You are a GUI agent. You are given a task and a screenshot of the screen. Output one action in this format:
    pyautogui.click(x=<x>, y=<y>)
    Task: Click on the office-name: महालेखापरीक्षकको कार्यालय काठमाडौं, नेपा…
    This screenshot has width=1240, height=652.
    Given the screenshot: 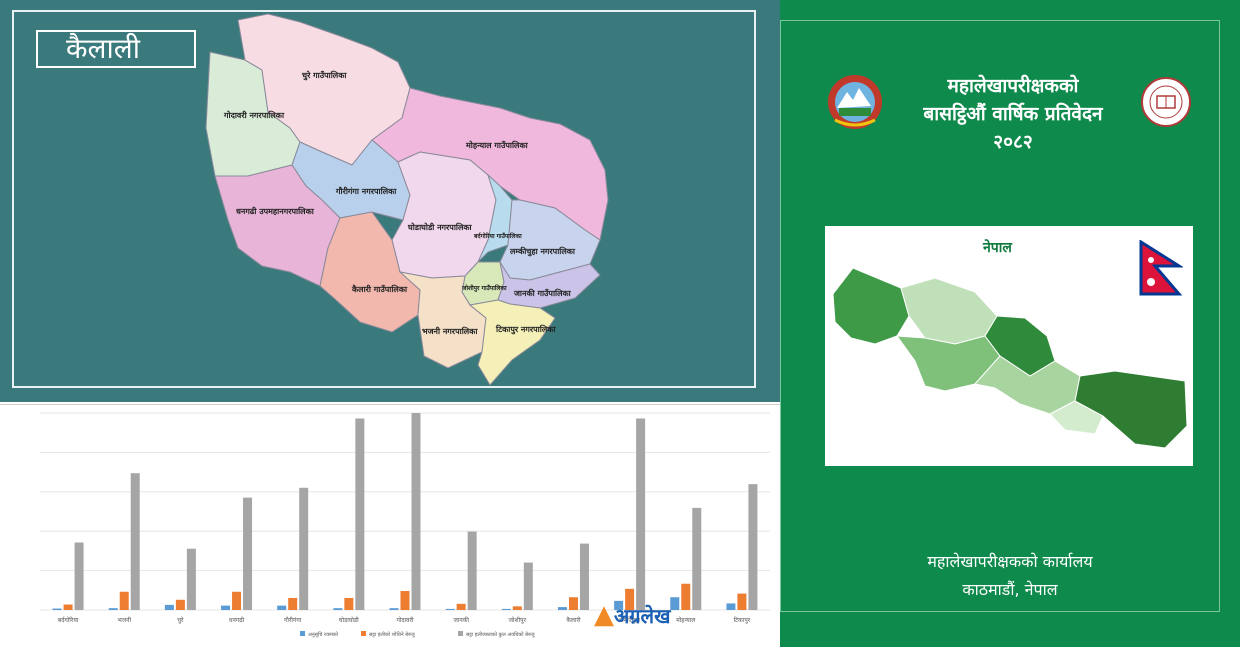 What is the action you would take?
    pyautogui.click(x=1010, y=576)
    